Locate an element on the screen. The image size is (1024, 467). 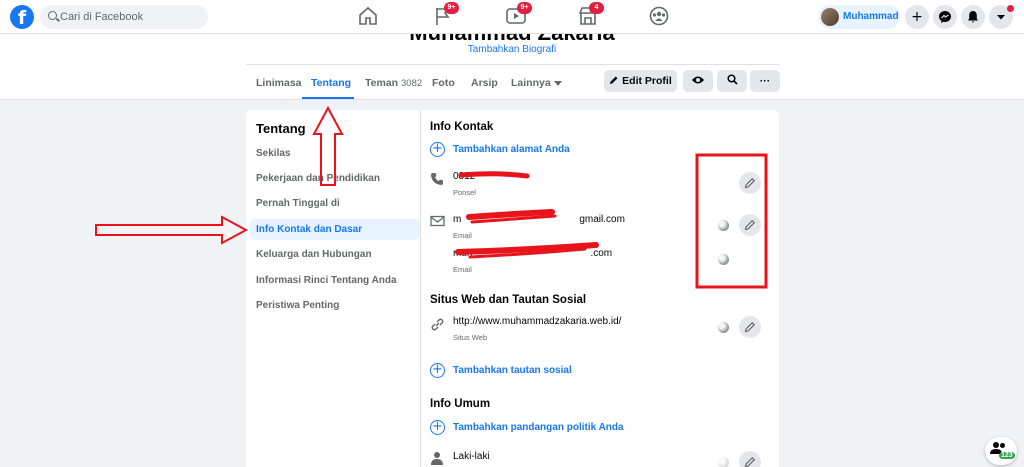
contact-info-heading: Info Kontak is located at coordinates (462, 127).